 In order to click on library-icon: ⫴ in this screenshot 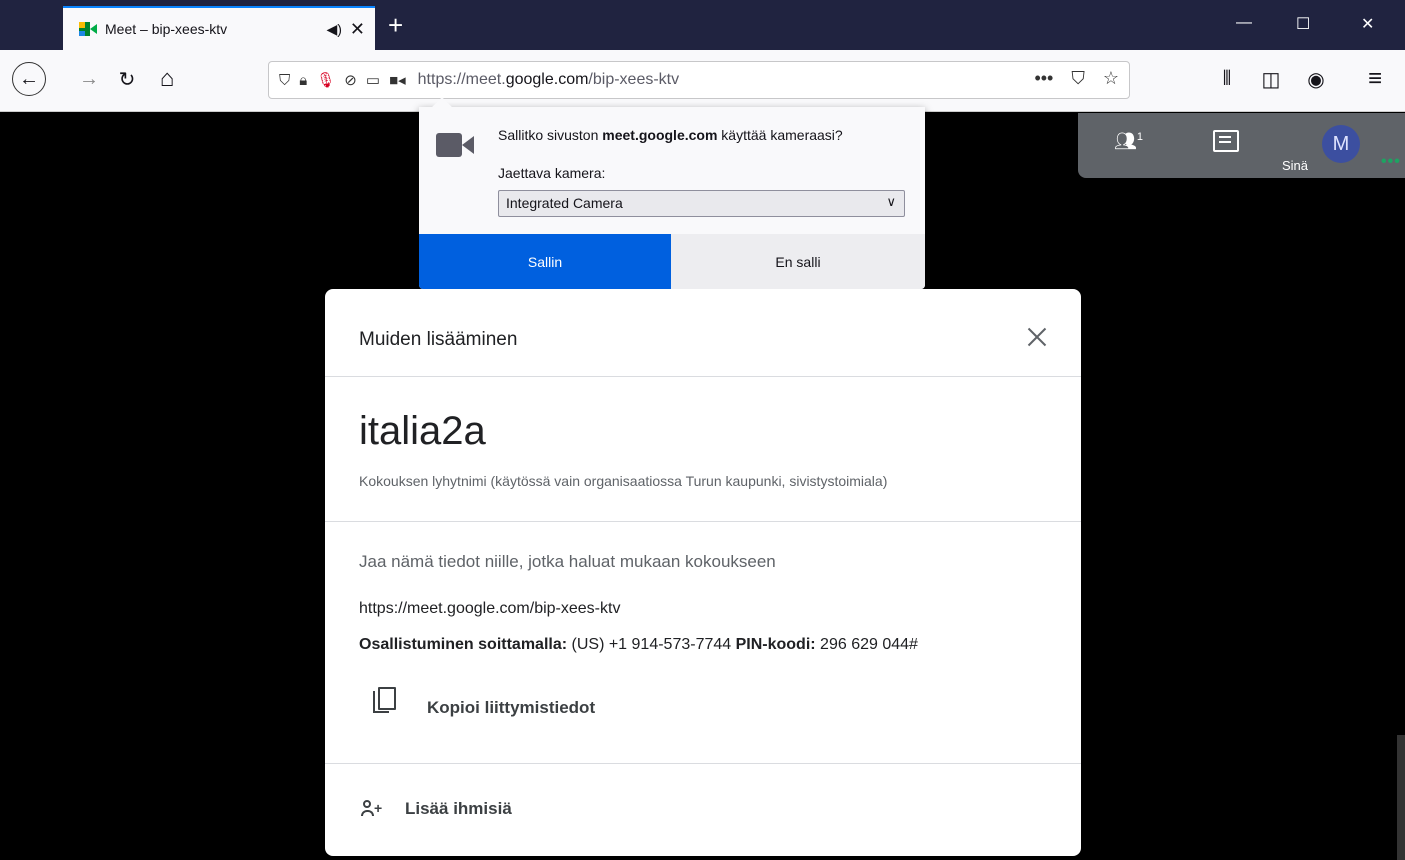, I will do `click(1227, 79)`.